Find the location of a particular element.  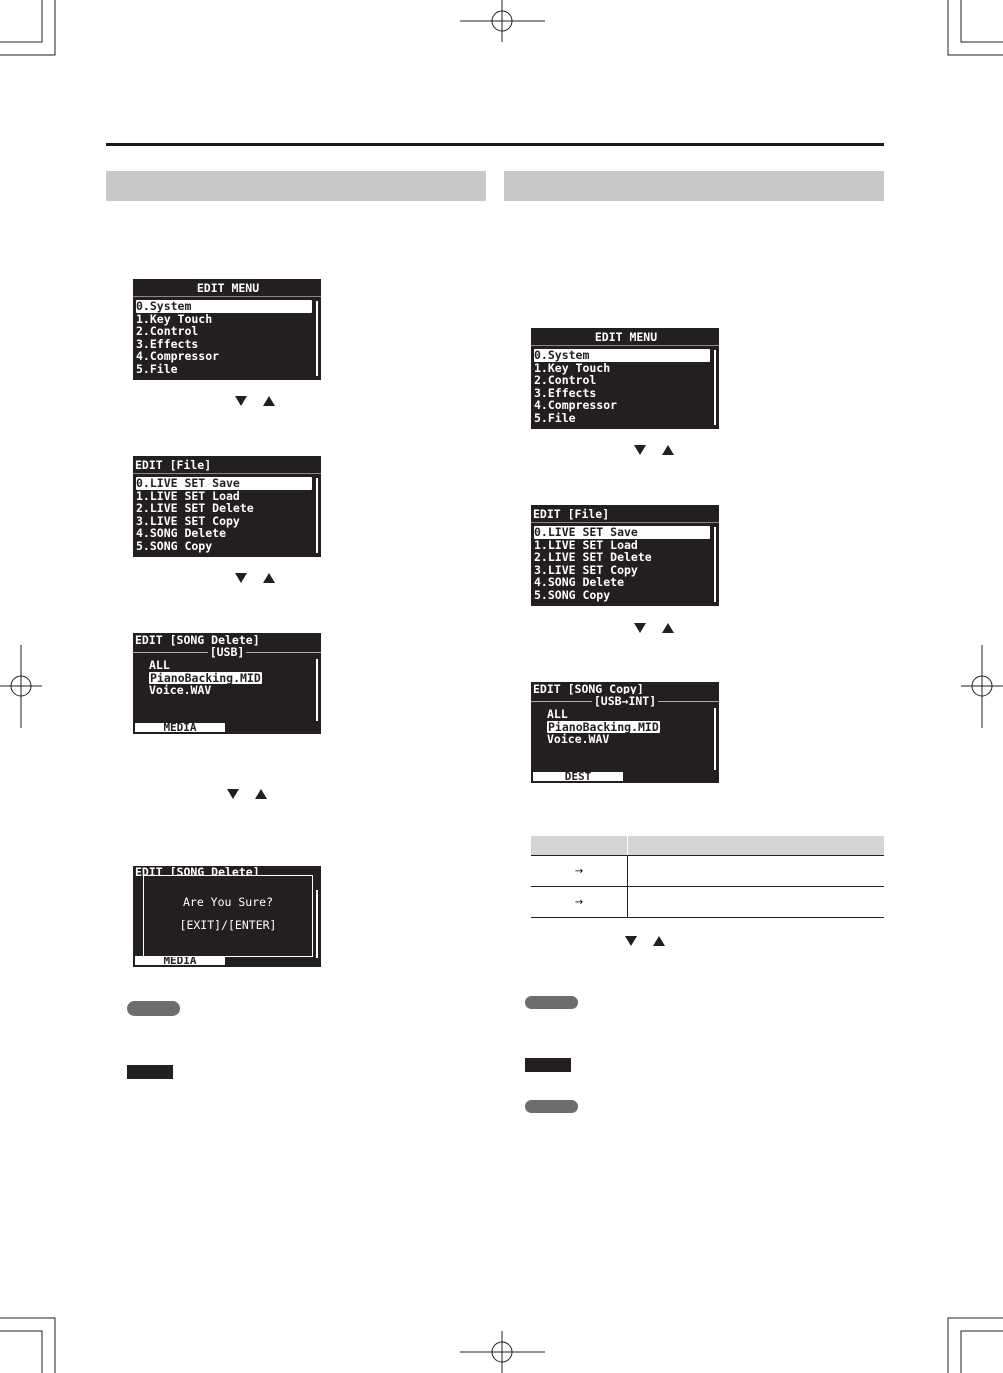

dialog-keys: [EXIT]/[ENTER] is located at coordinates (228, 924).